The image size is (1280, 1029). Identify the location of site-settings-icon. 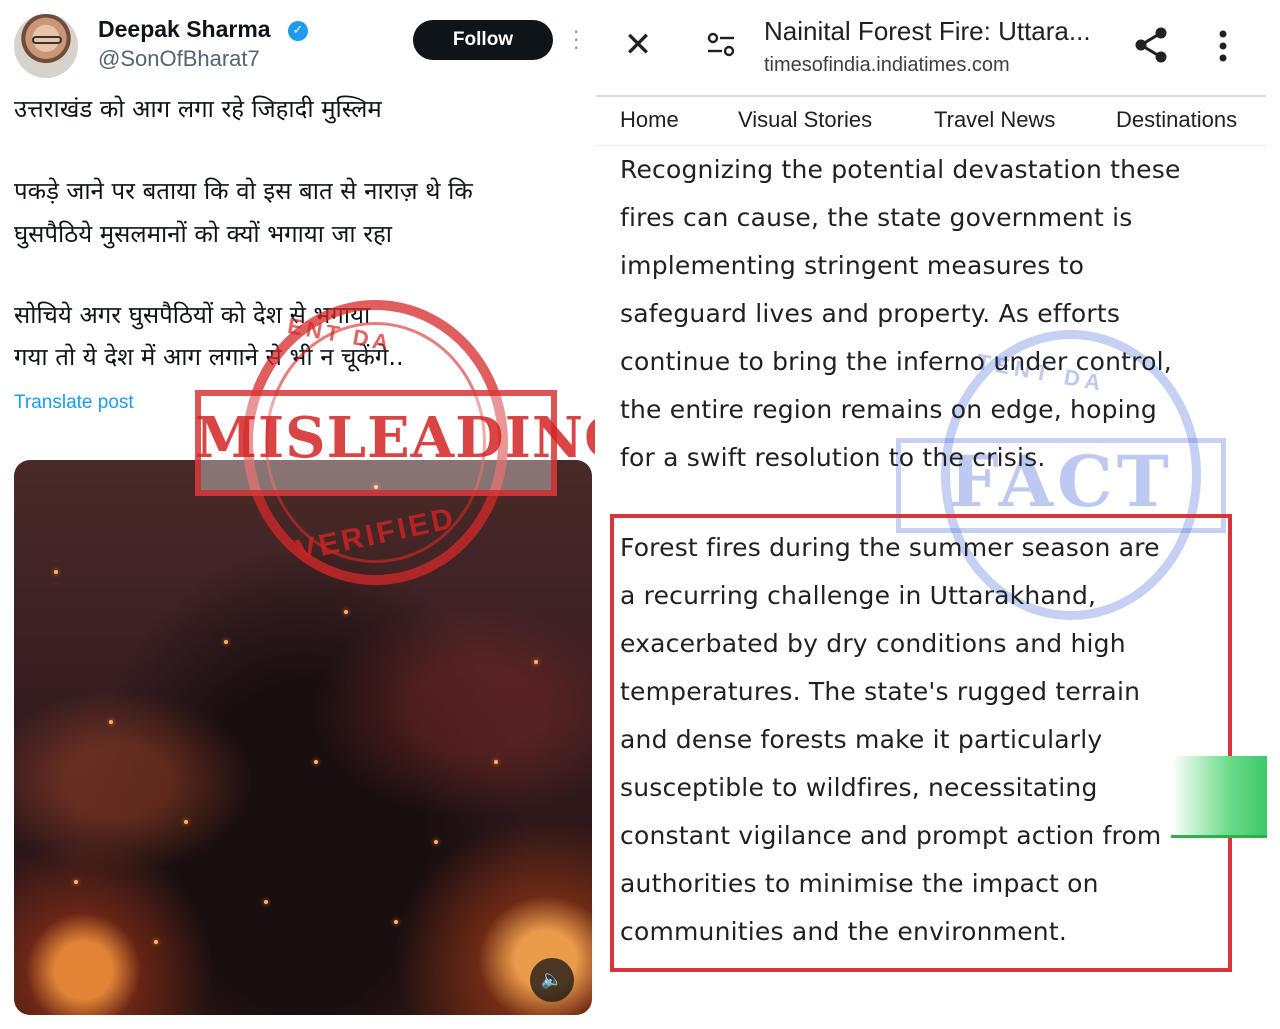
(721, 45).